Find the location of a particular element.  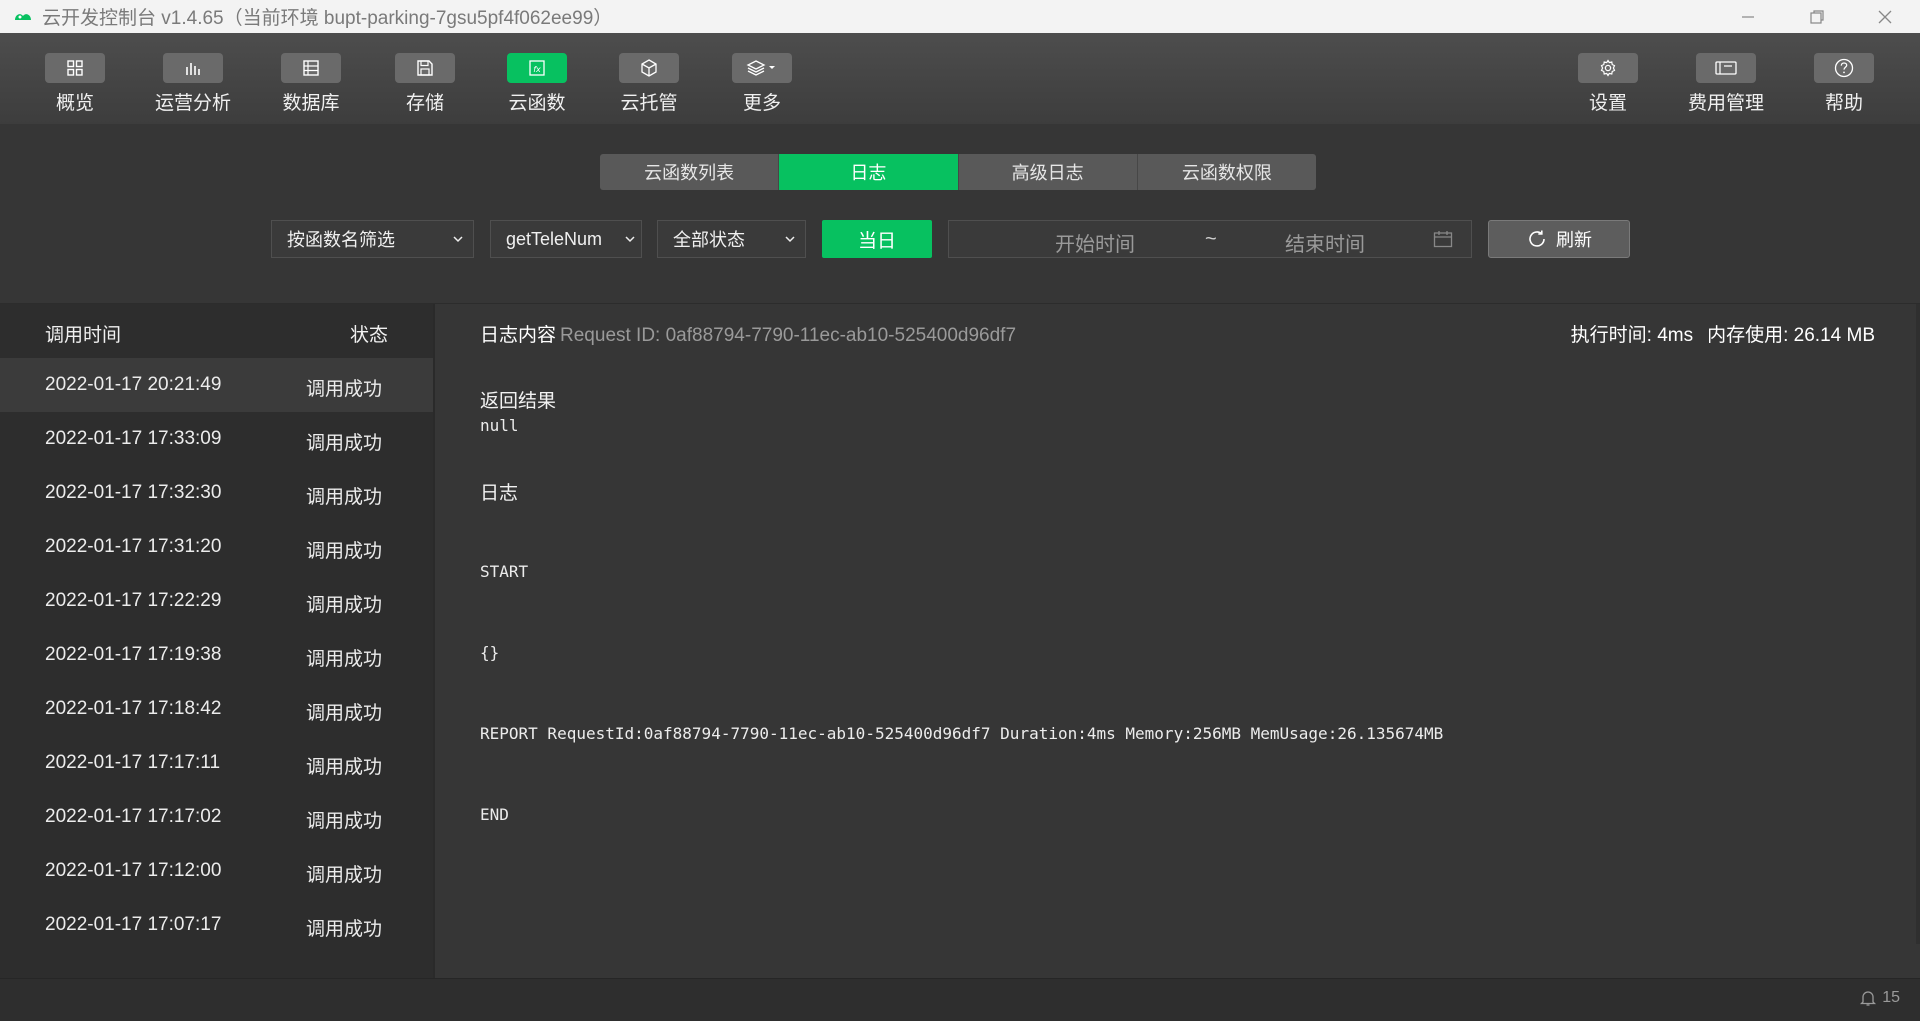

chevron-down-icon is located at coordinates (458, 239).